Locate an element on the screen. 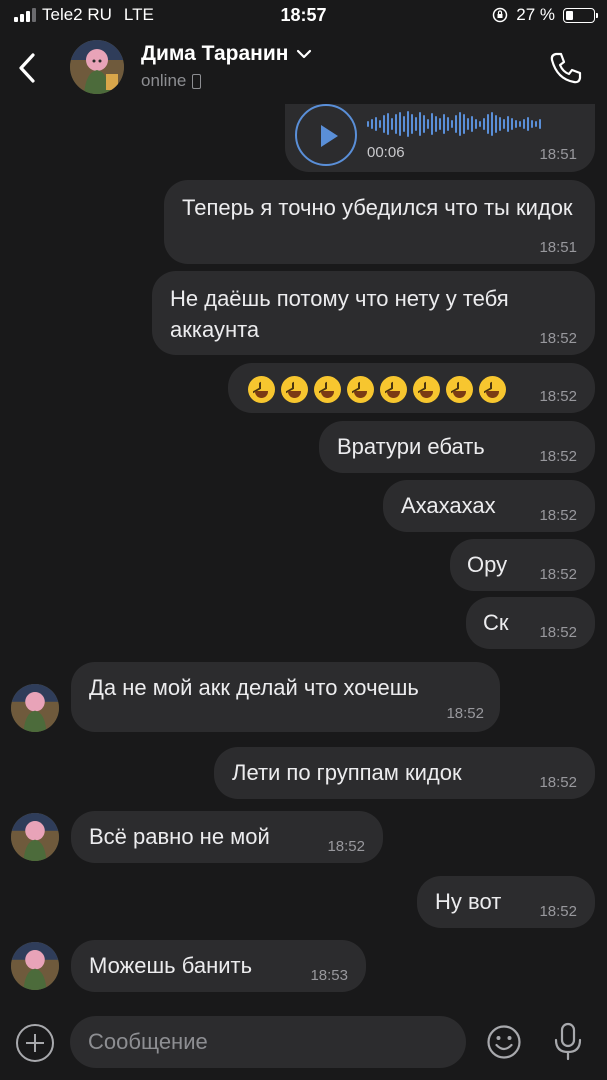 The width and height of the screenshot is (607, 1080). phone-call-icon is located at coordinates (565, 68).